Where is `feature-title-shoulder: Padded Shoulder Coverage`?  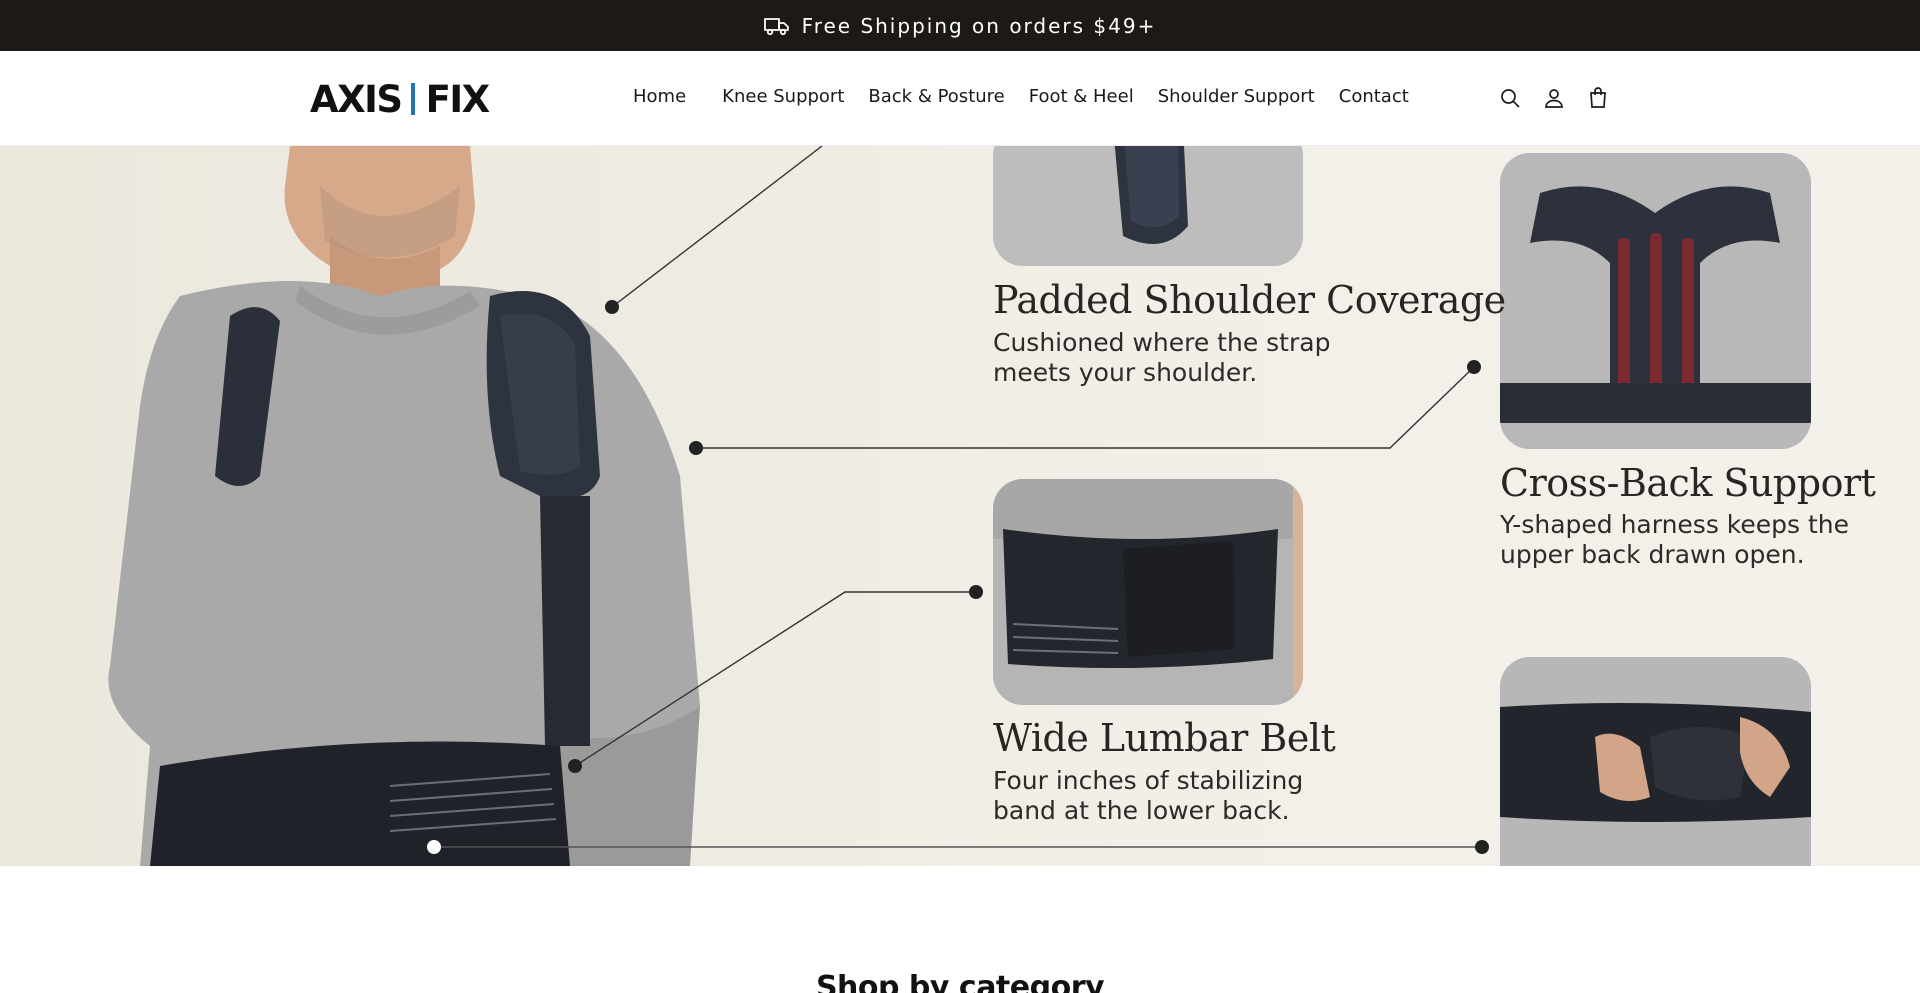
feature-title-shoulder: Padded Shoulder Coverage is located at coordinates (1249, 300).